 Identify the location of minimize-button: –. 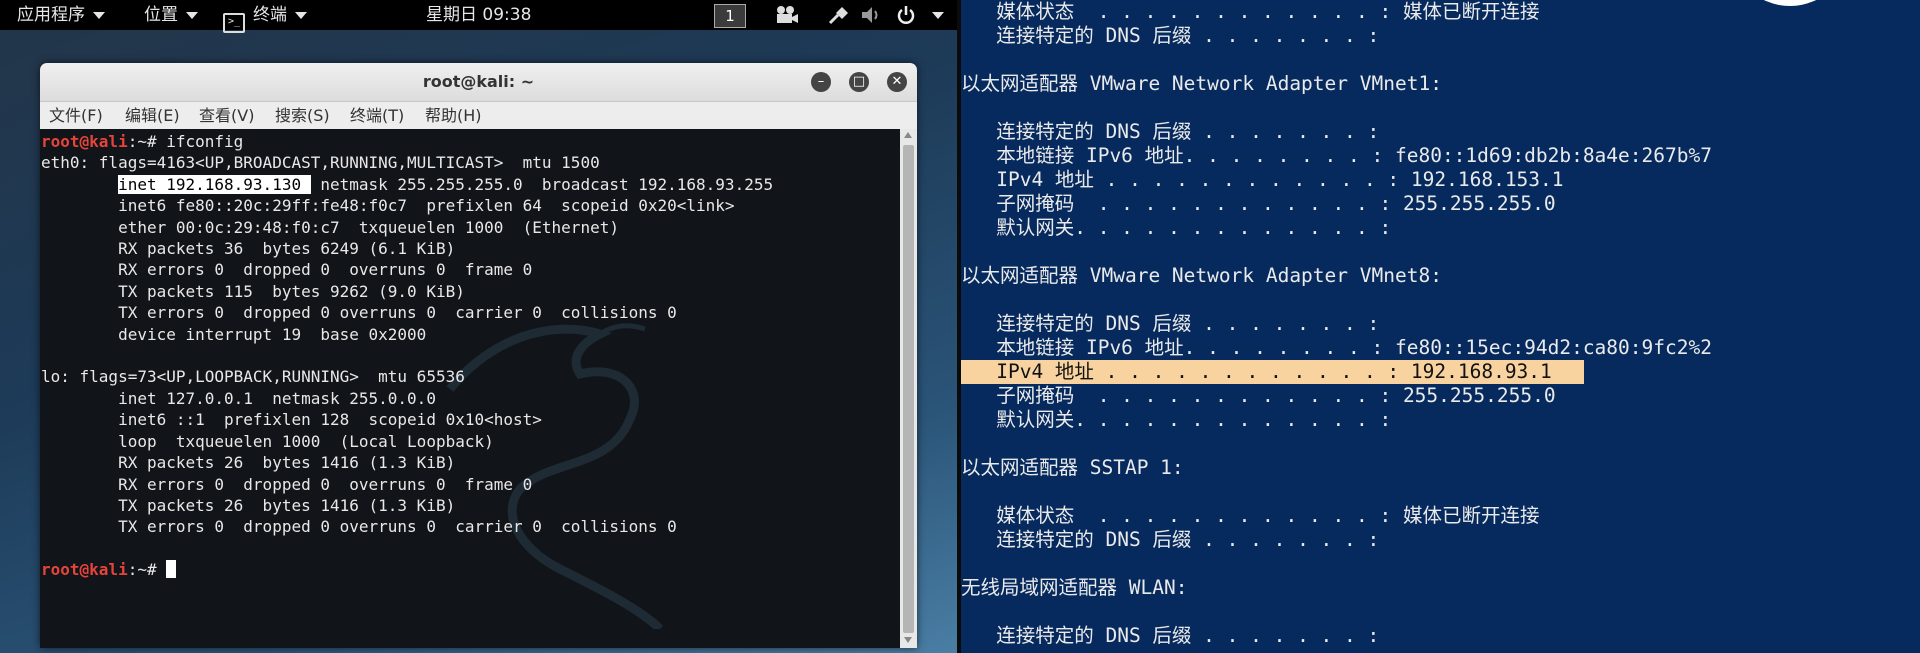
(821, 82).